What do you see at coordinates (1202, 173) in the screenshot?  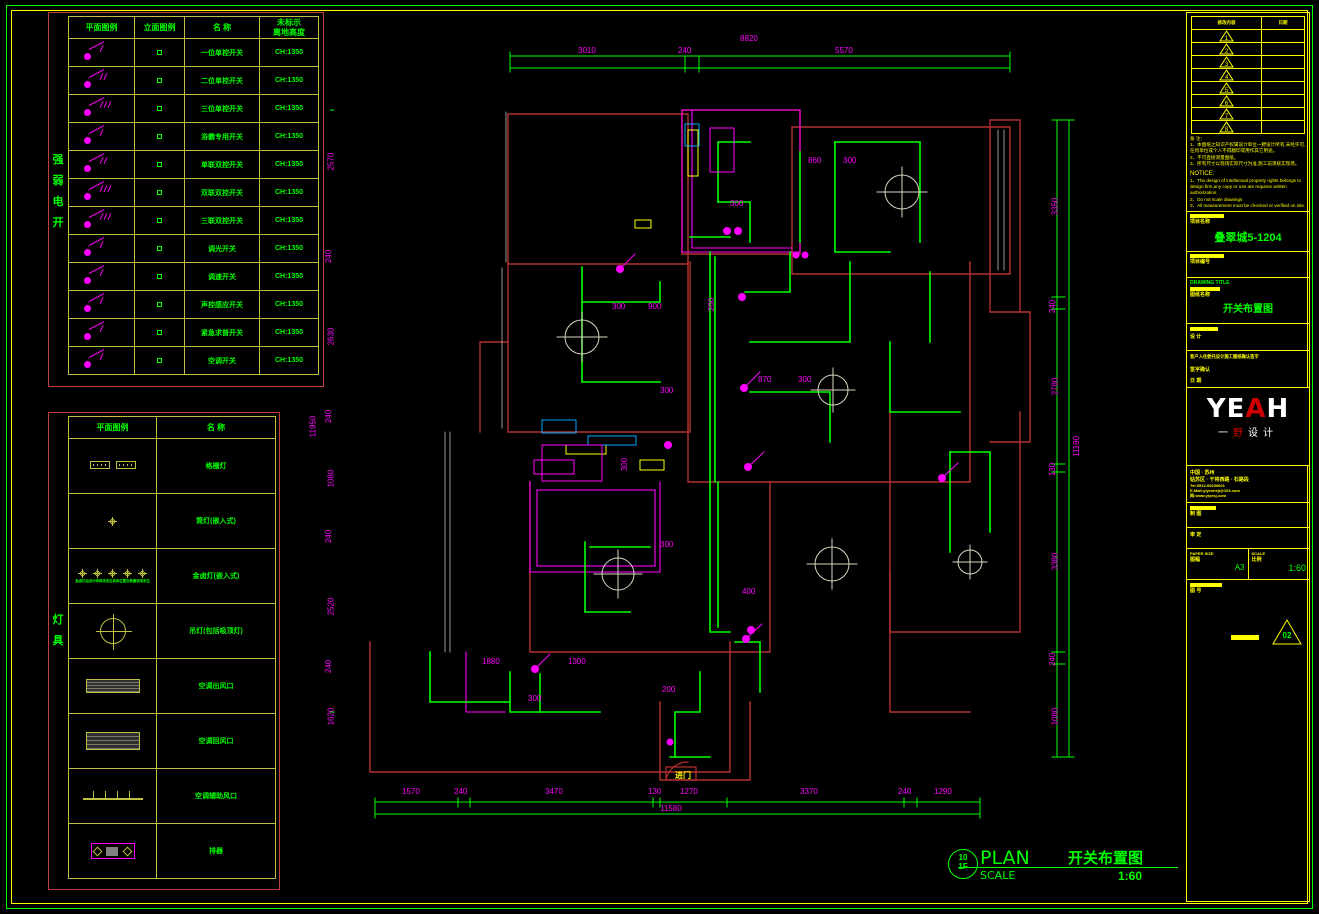 I see `notes-en-header: NOTICE:` at bounding box center [1202, 173].